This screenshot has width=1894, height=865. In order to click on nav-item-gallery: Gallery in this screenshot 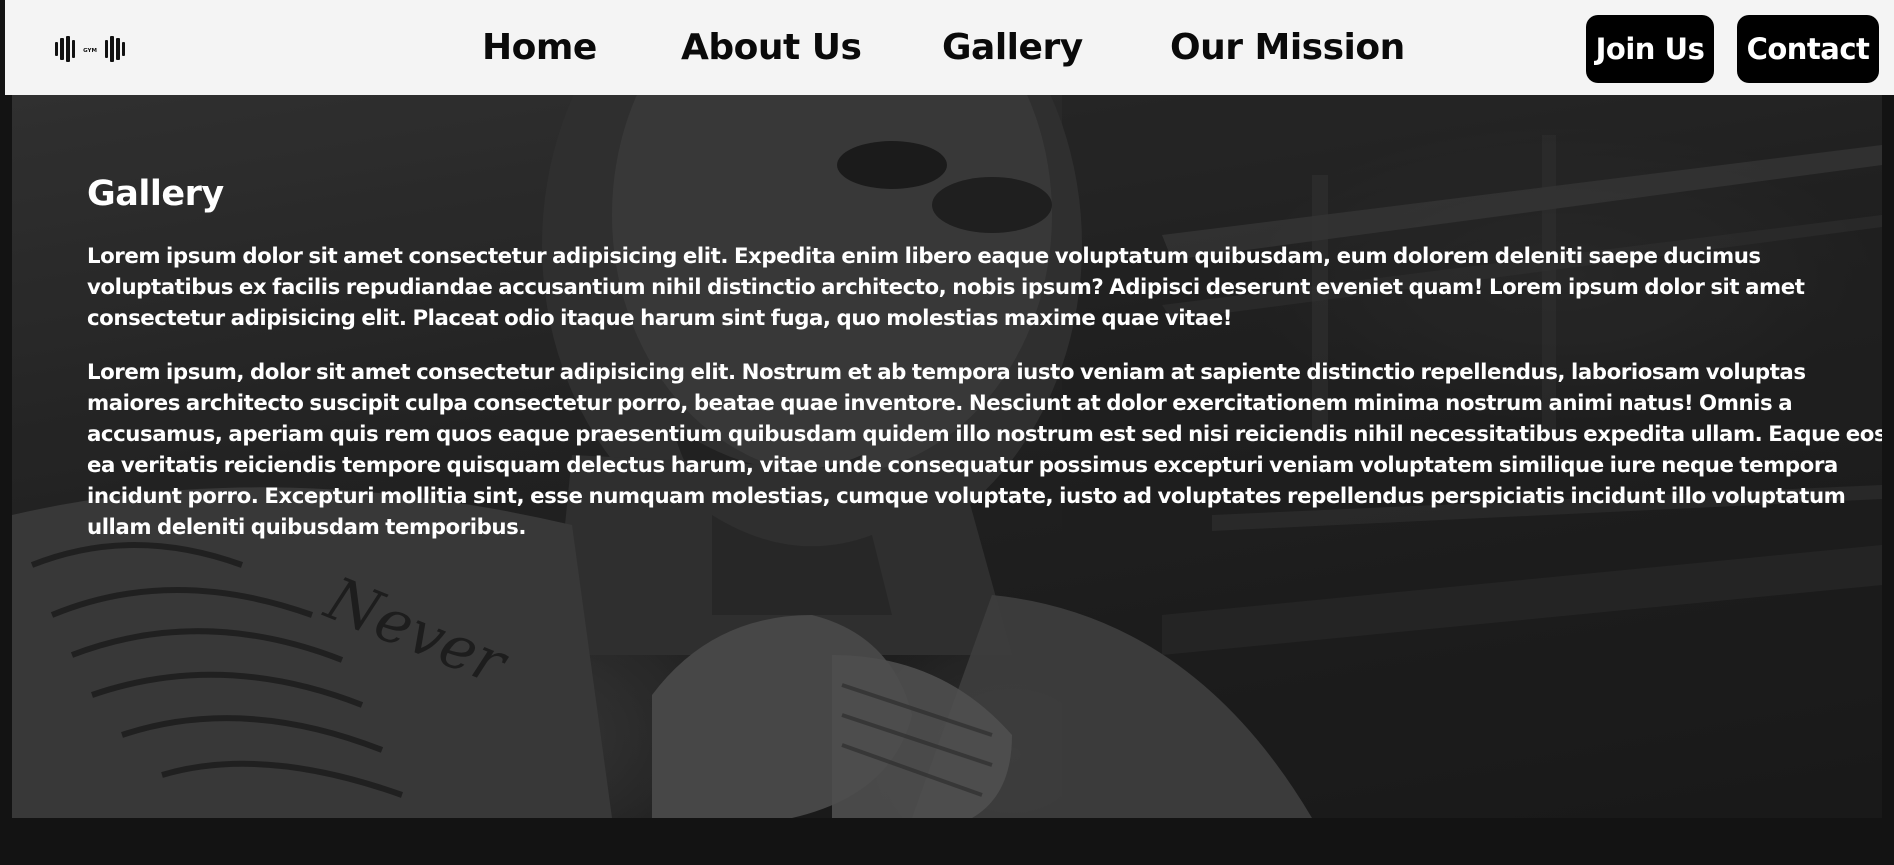, I will do `click(1012, 47)`.